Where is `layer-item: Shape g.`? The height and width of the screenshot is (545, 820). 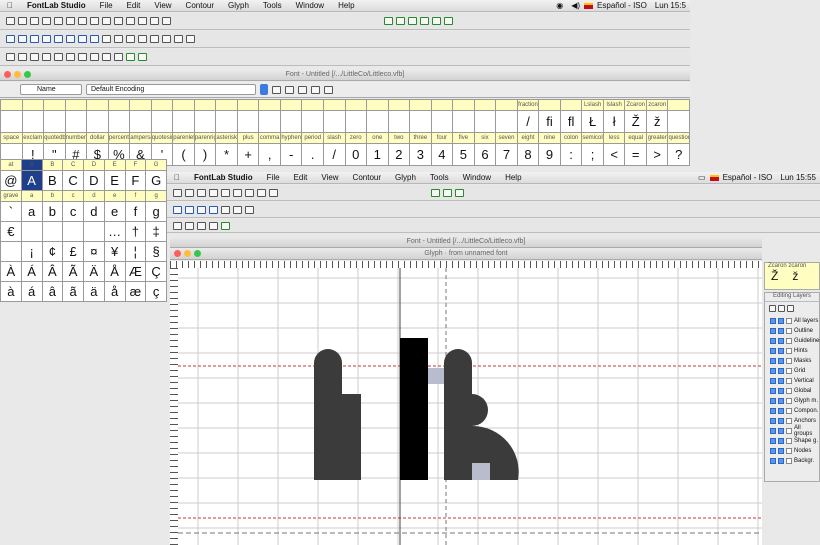 layer-item: Shape g. is located at coordinates (792, 441).